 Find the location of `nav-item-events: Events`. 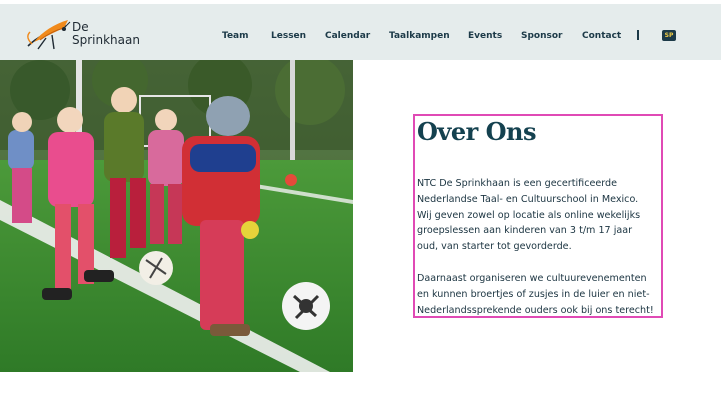

nav-item-events: Events is located at coordinates (485, 36).